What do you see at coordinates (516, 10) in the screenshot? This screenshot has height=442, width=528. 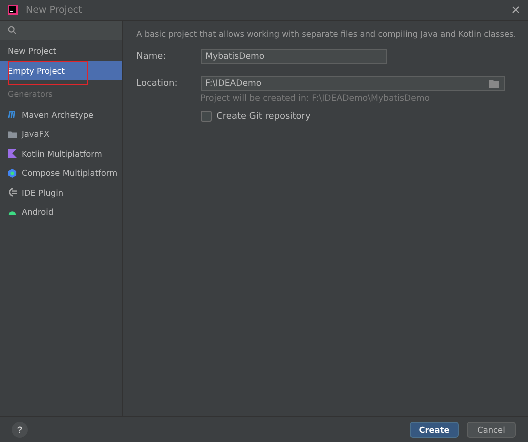 I see `close-icon` at bounding box center [516, 10].